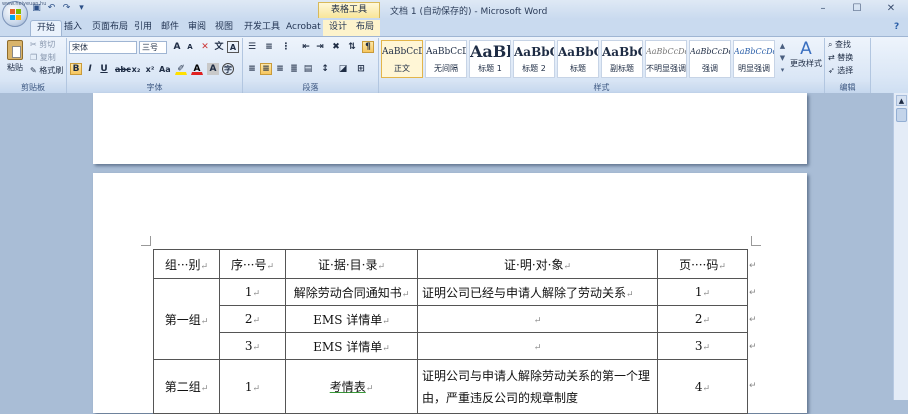  Describe the element at coordinates (269, 47) in the screenshot. I see `numbering-icon: ≡` at that location.